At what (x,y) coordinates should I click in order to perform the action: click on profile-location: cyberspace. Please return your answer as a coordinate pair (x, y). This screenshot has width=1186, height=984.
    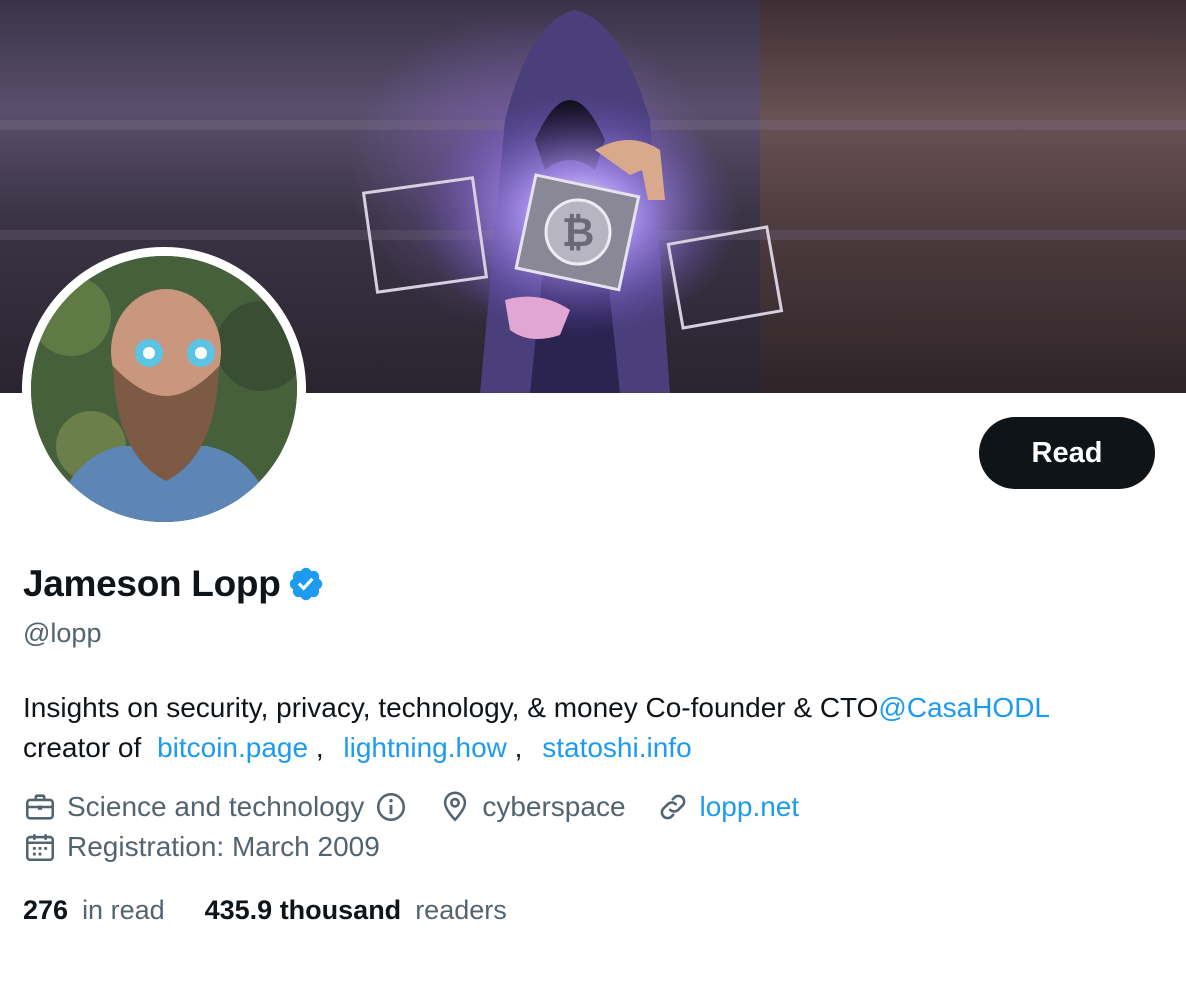
    Looking at the image, I should click on (554, 806).